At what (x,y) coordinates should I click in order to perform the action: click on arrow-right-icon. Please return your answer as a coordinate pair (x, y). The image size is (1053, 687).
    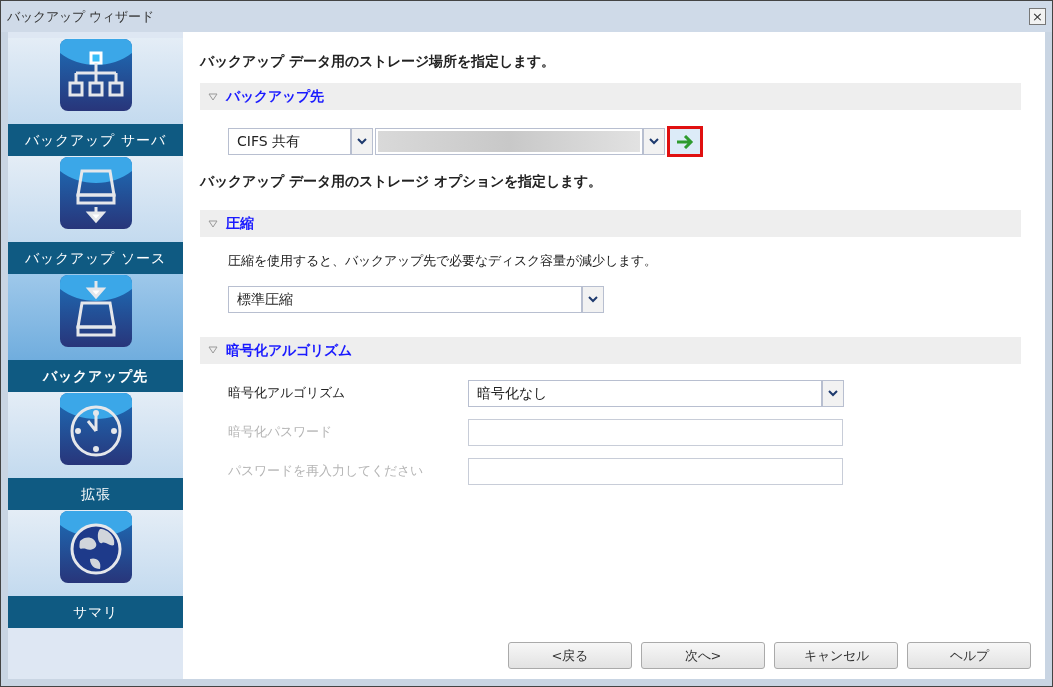
    Looking at the image, I should click on (685, 141).